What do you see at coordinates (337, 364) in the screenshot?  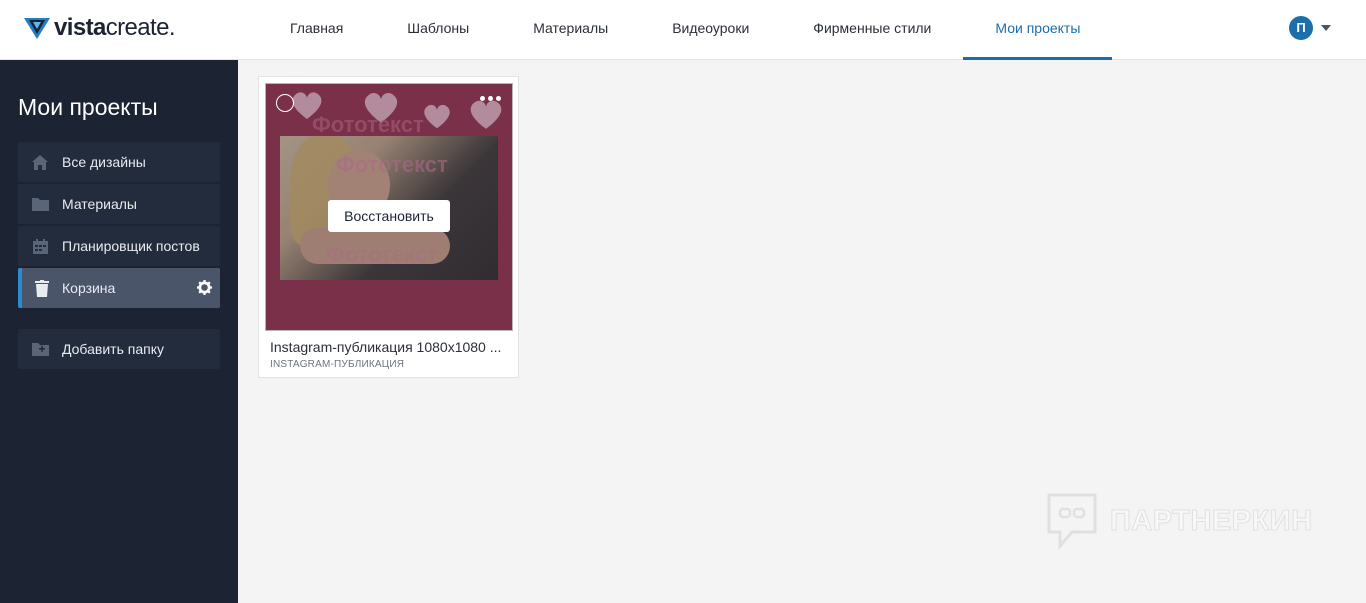 I see `card-format-label: INSTAGRAM-ПУБЛИКАЦИЯ` at bounding box center [337, 364].